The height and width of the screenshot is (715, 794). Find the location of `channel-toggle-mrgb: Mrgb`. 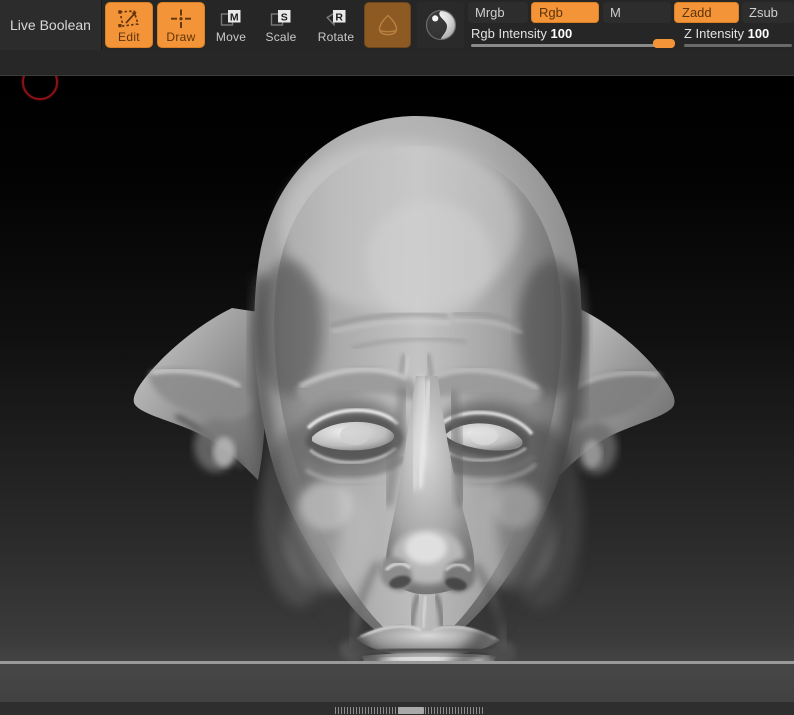

channel-toggle-mrgb: Mrgb is located at coordinates (498, 12).